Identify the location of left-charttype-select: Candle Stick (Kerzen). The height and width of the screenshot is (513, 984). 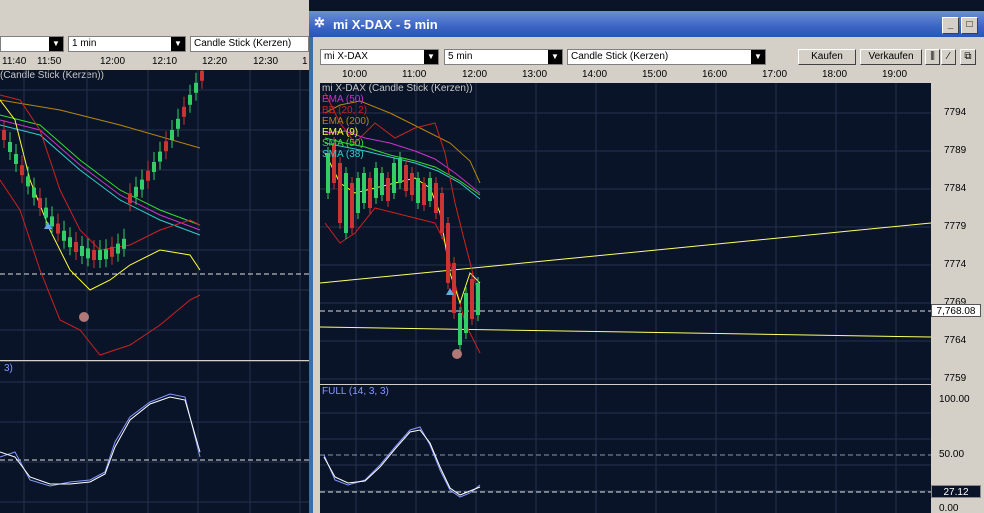
(249, 44).